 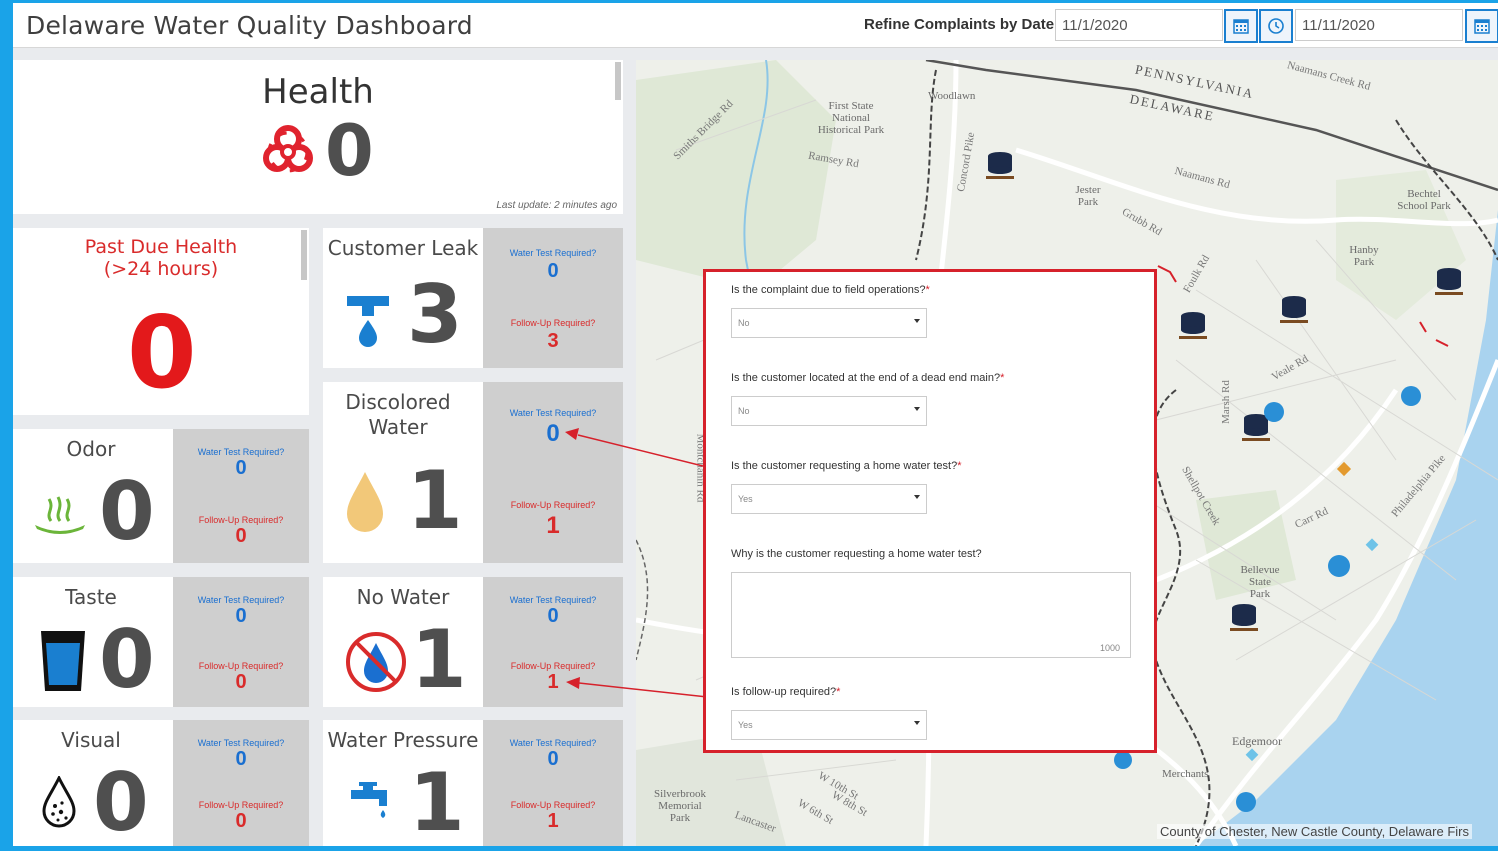 What do you see at coordinates (829, 499) in the screenshot?
I see `q3-select: Yes` at bounding box center [829, 499].